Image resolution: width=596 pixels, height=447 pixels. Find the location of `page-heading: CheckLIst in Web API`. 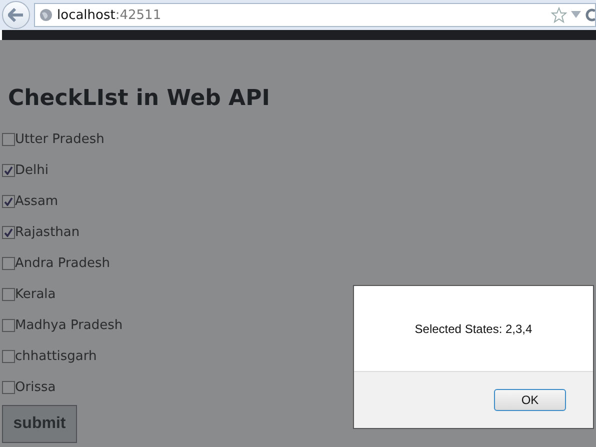

page-heading: CheckLIst in Web API is located at coordinates (139, 99).